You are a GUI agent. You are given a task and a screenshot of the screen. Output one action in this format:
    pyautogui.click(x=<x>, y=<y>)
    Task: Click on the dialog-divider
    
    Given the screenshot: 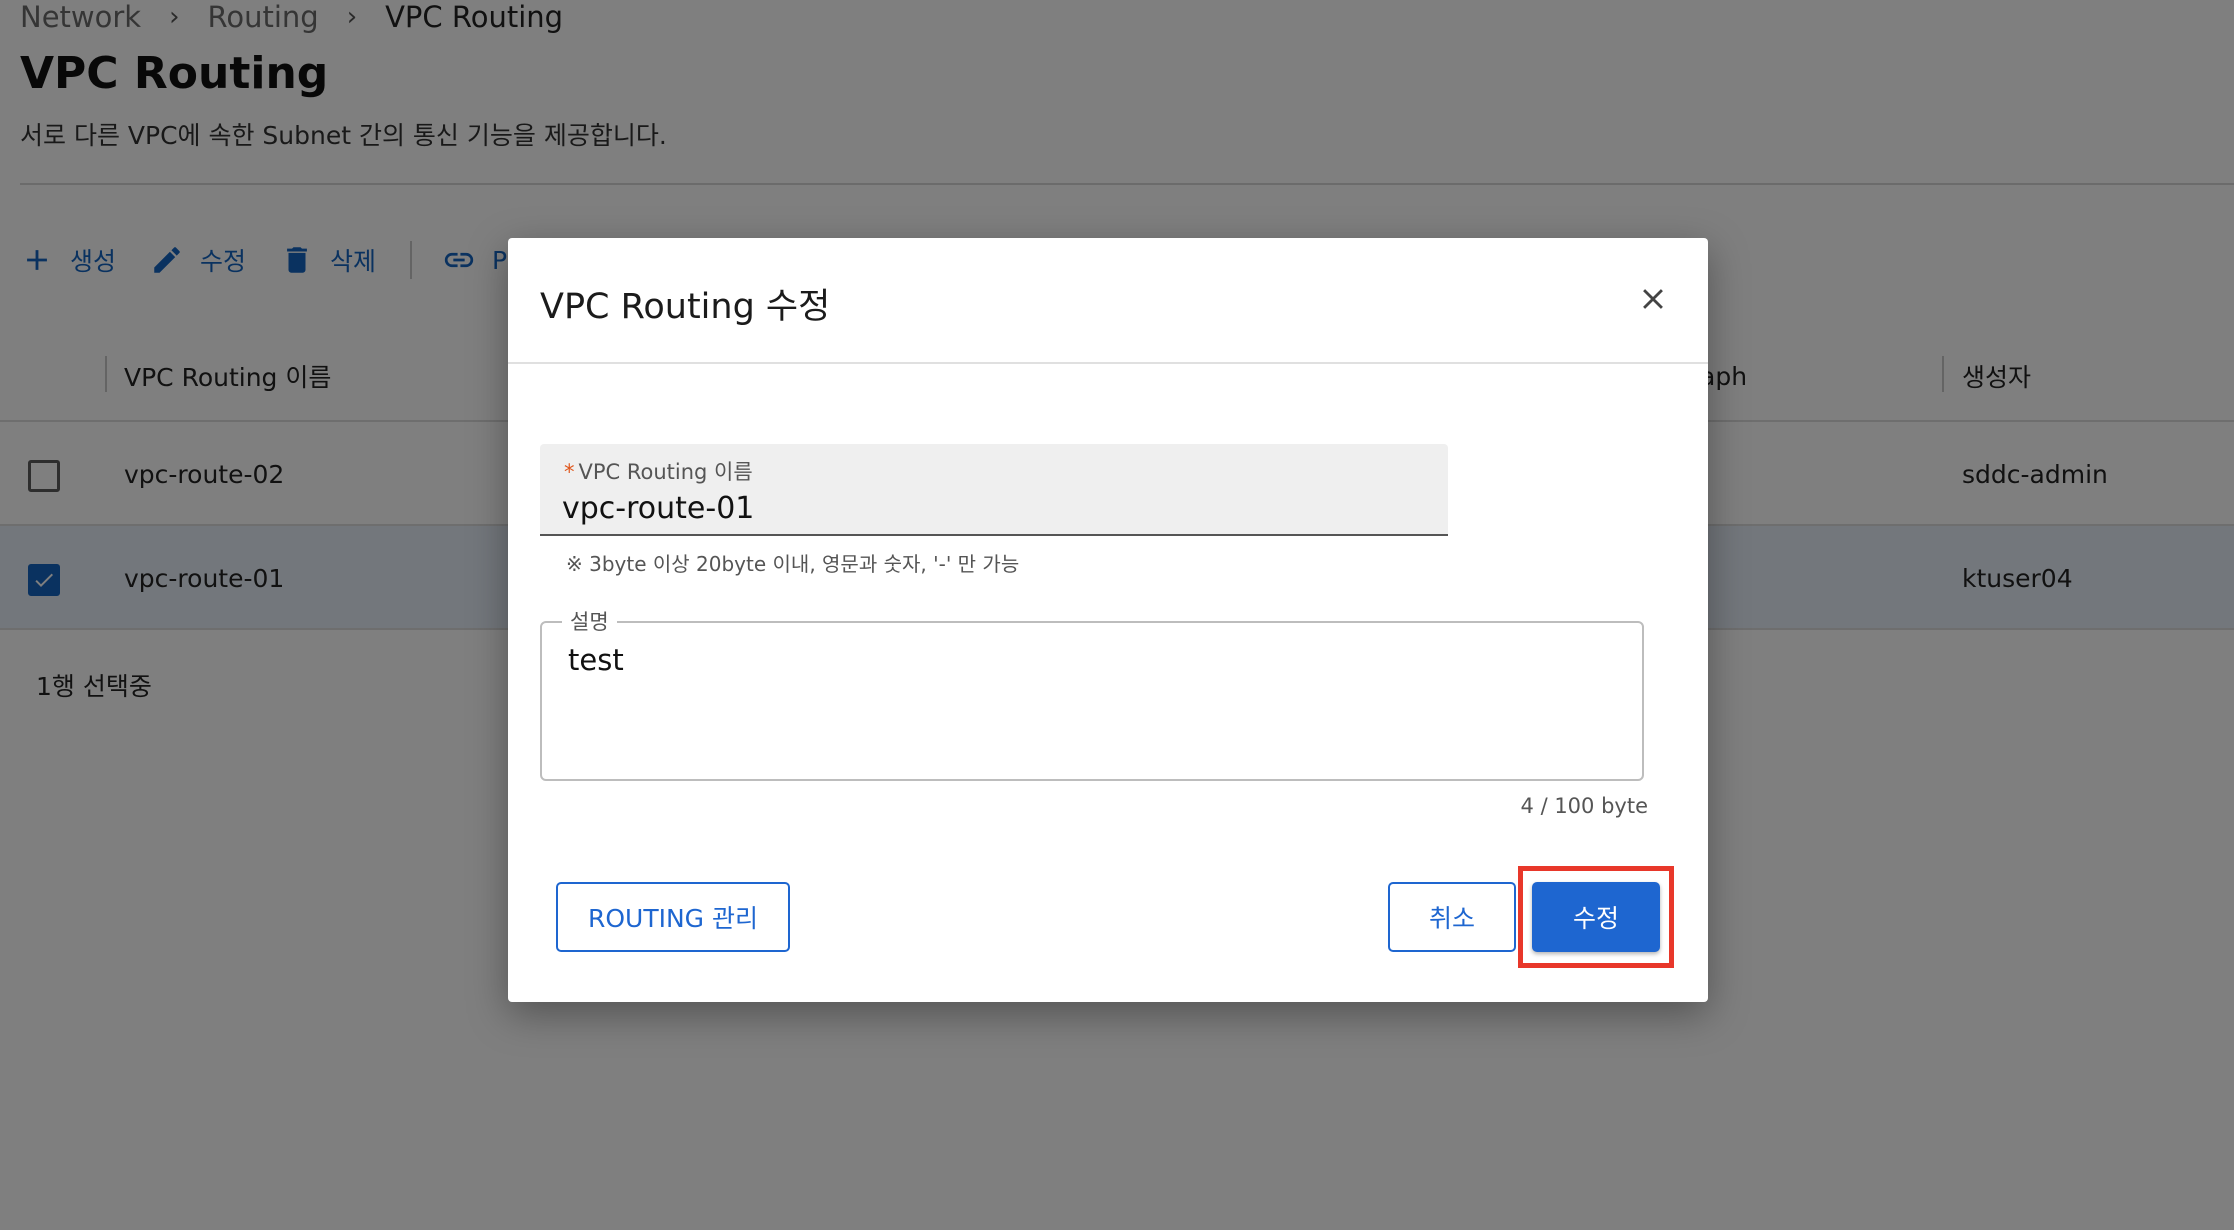 What is the action you would take?
    pyautogui.click(x=1108, y=363)
    